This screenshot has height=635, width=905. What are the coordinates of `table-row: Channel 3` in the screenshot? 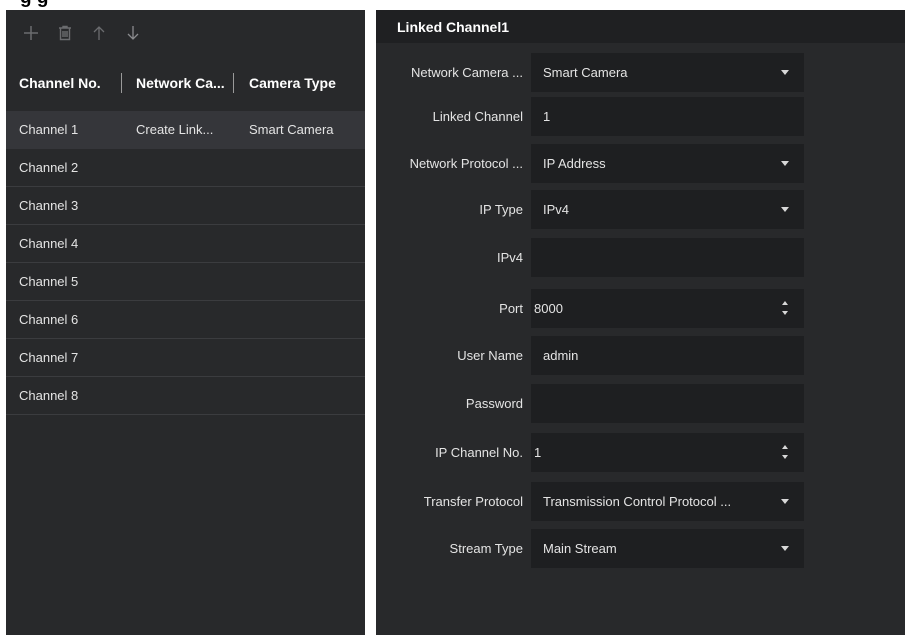 It's located at (185, 206).